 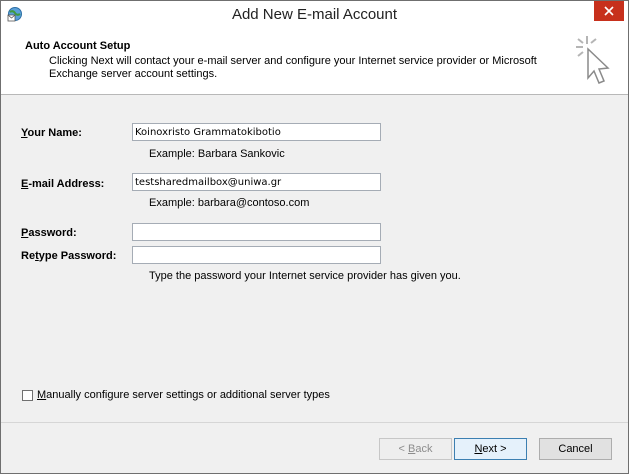 What do you see at coordinates (256, 232) in the screenshot?
I see `password-input` at bounding box center [256, 232].